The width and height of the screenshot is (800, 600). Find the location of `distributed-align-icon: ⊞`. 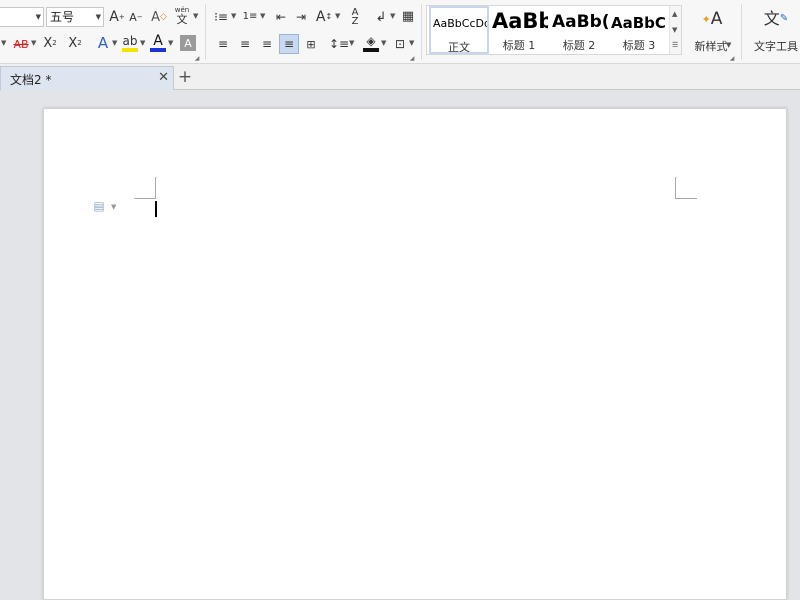

distributed-align-icon: ⊞ is located at coordinates (311, 44).